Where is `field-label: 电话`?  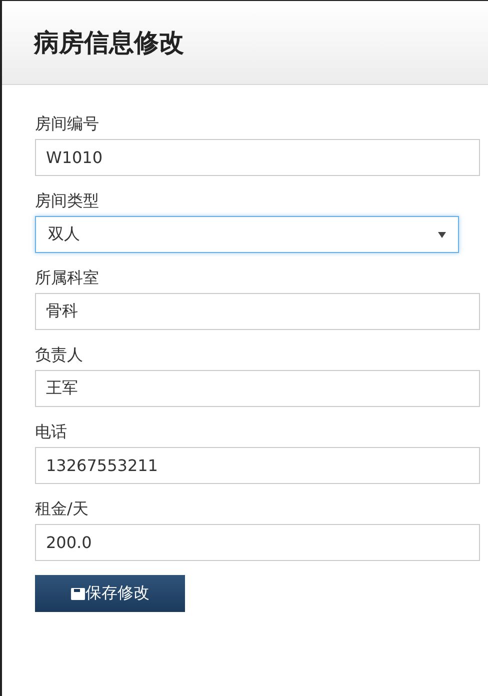 field-label: 电话 is located at coordinates (51, 432).